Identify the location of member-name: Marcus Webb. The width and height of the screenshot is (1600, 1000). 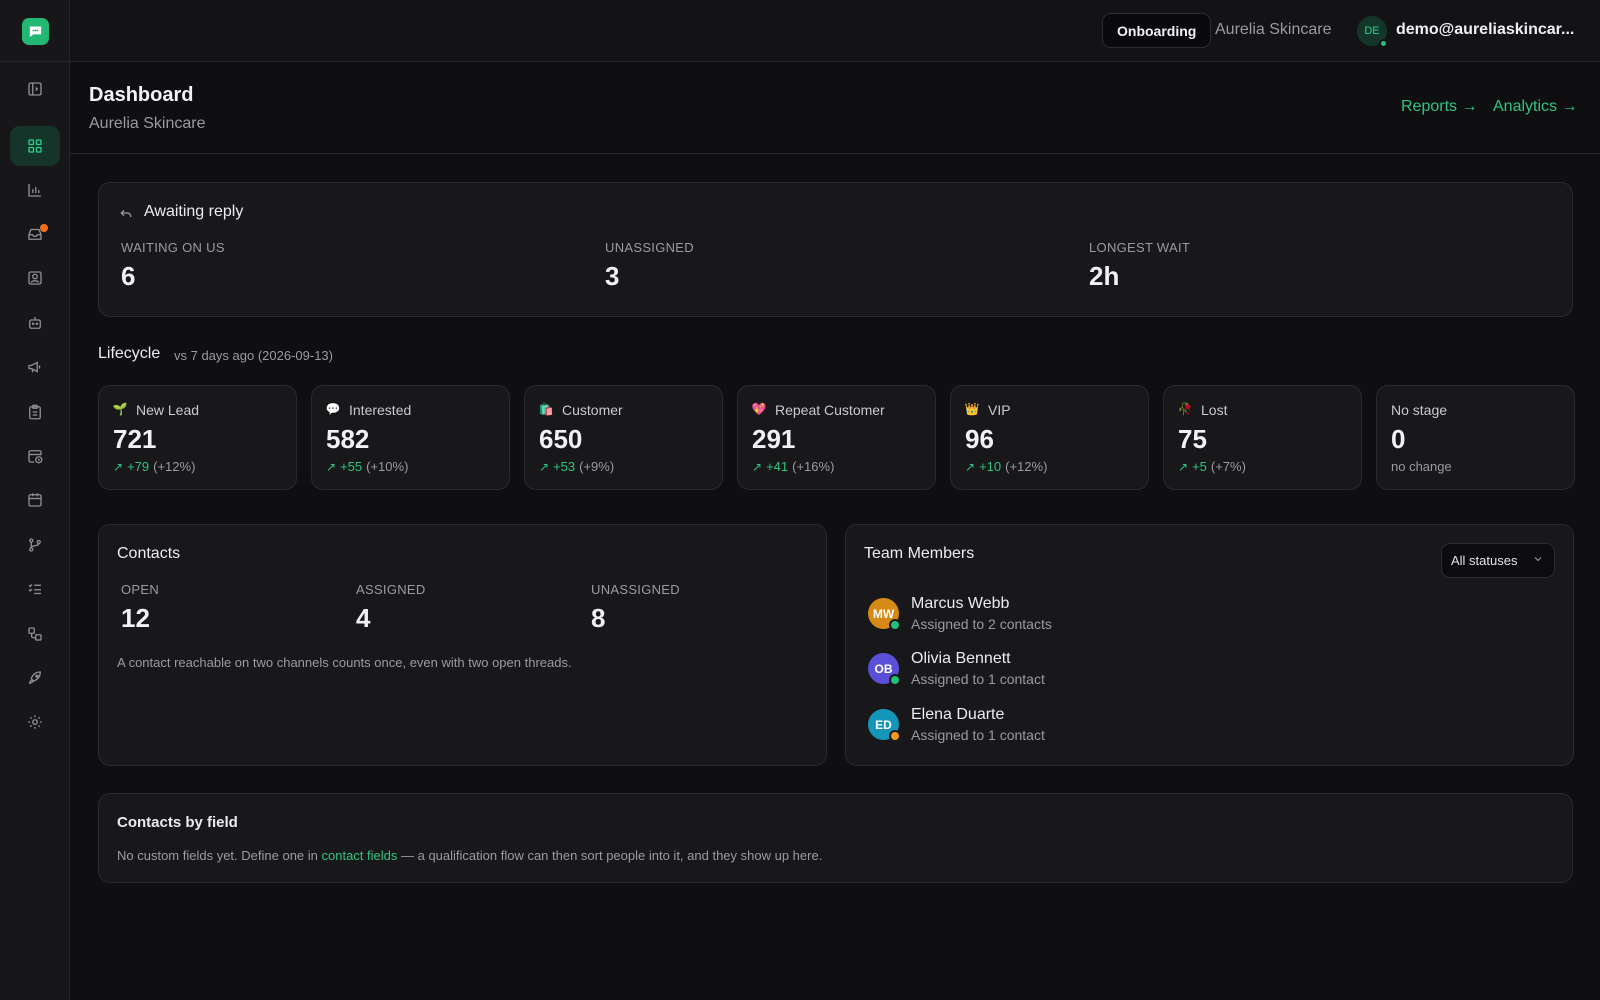
(960, 604).